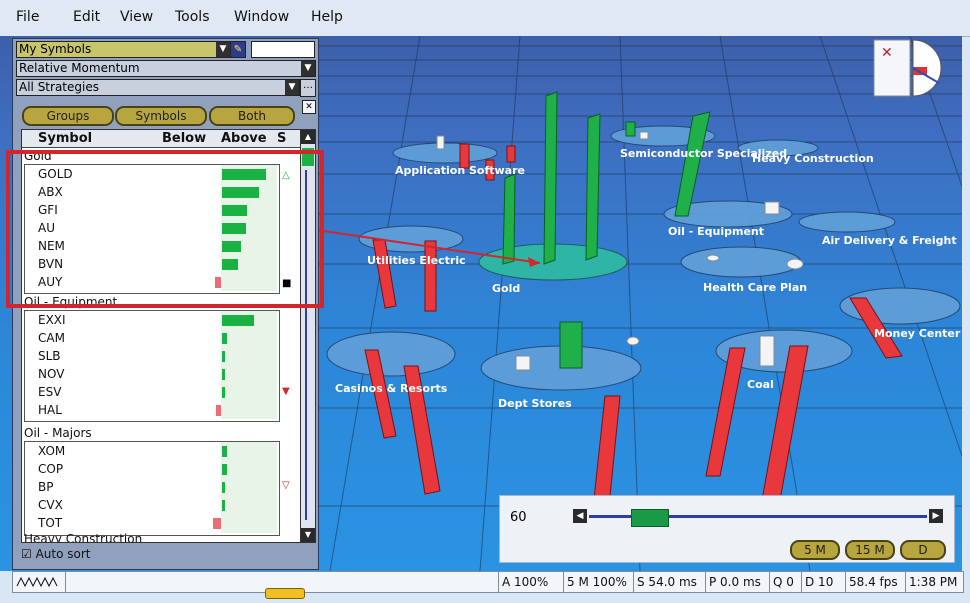 The height and width of the screenshot is (603, 970). Describe the element at coordinates (813, 158) in the screenshot. I see `svg-text: Heavy Construction` at that location.